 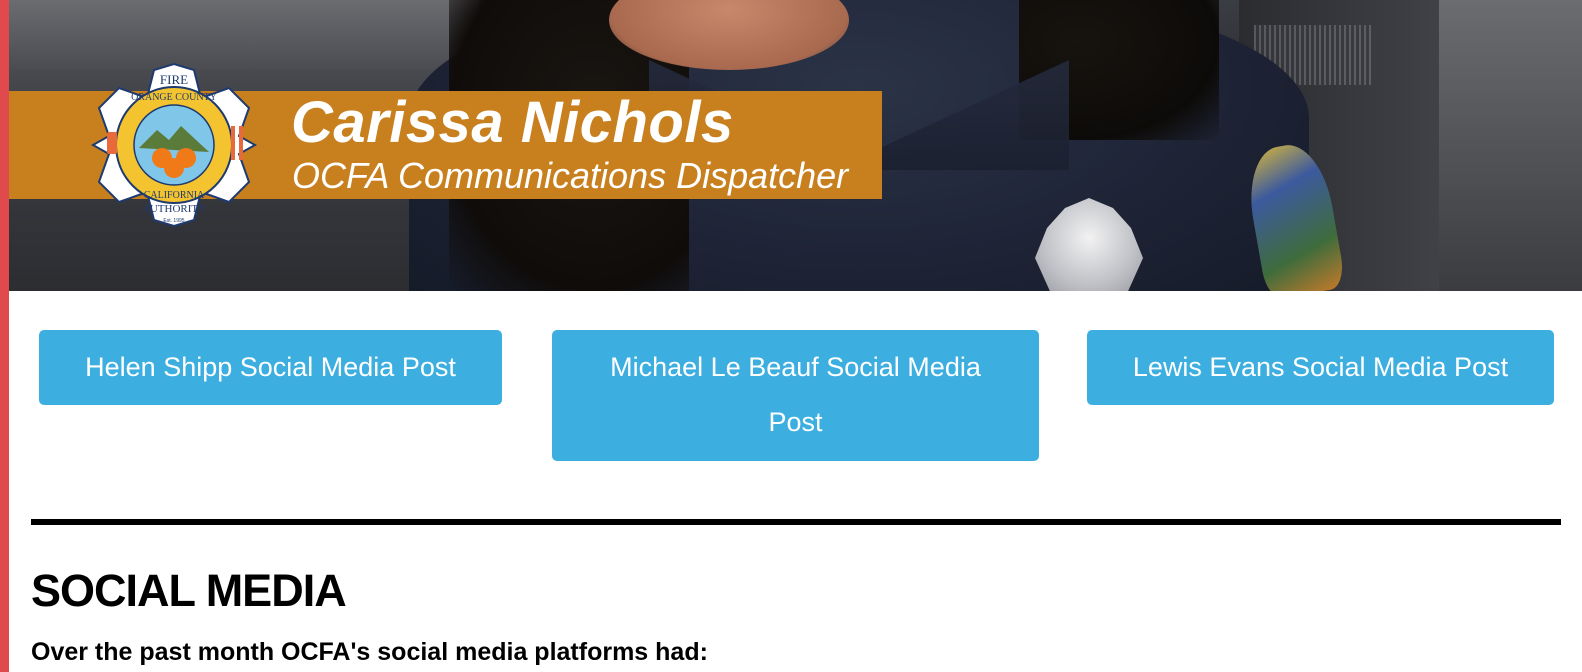 I want to click on person-name: Carissa Nichols, so click(x=512, y=122).